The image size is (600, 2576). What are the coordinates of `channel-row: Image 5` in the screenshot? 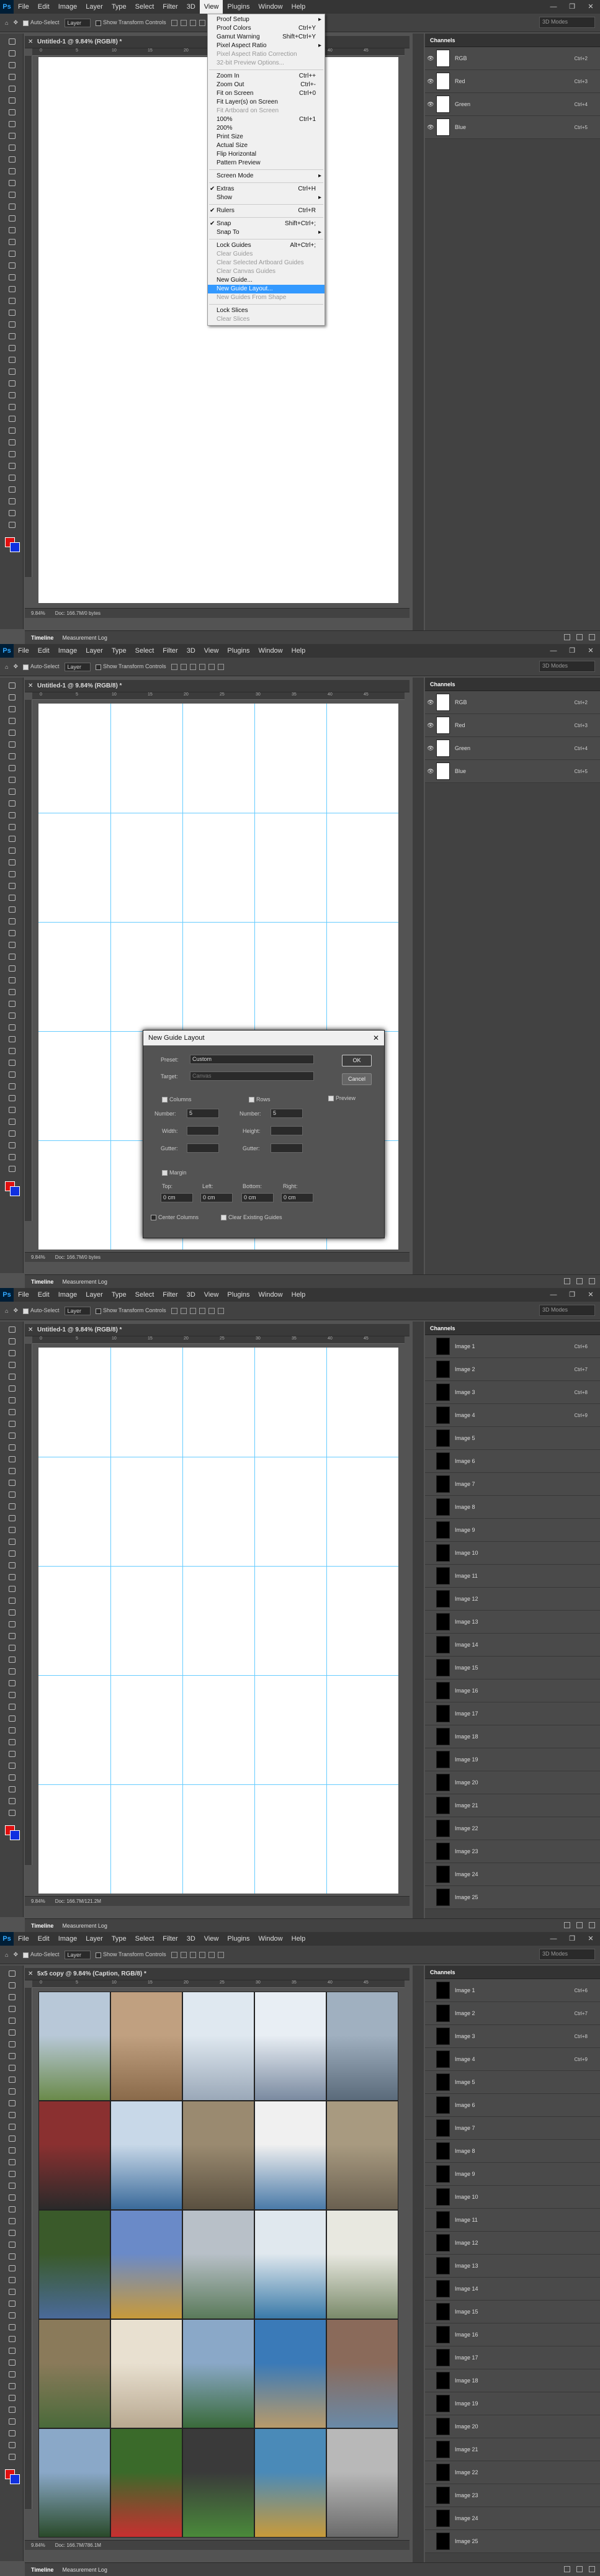 It's located at (512, 2082).